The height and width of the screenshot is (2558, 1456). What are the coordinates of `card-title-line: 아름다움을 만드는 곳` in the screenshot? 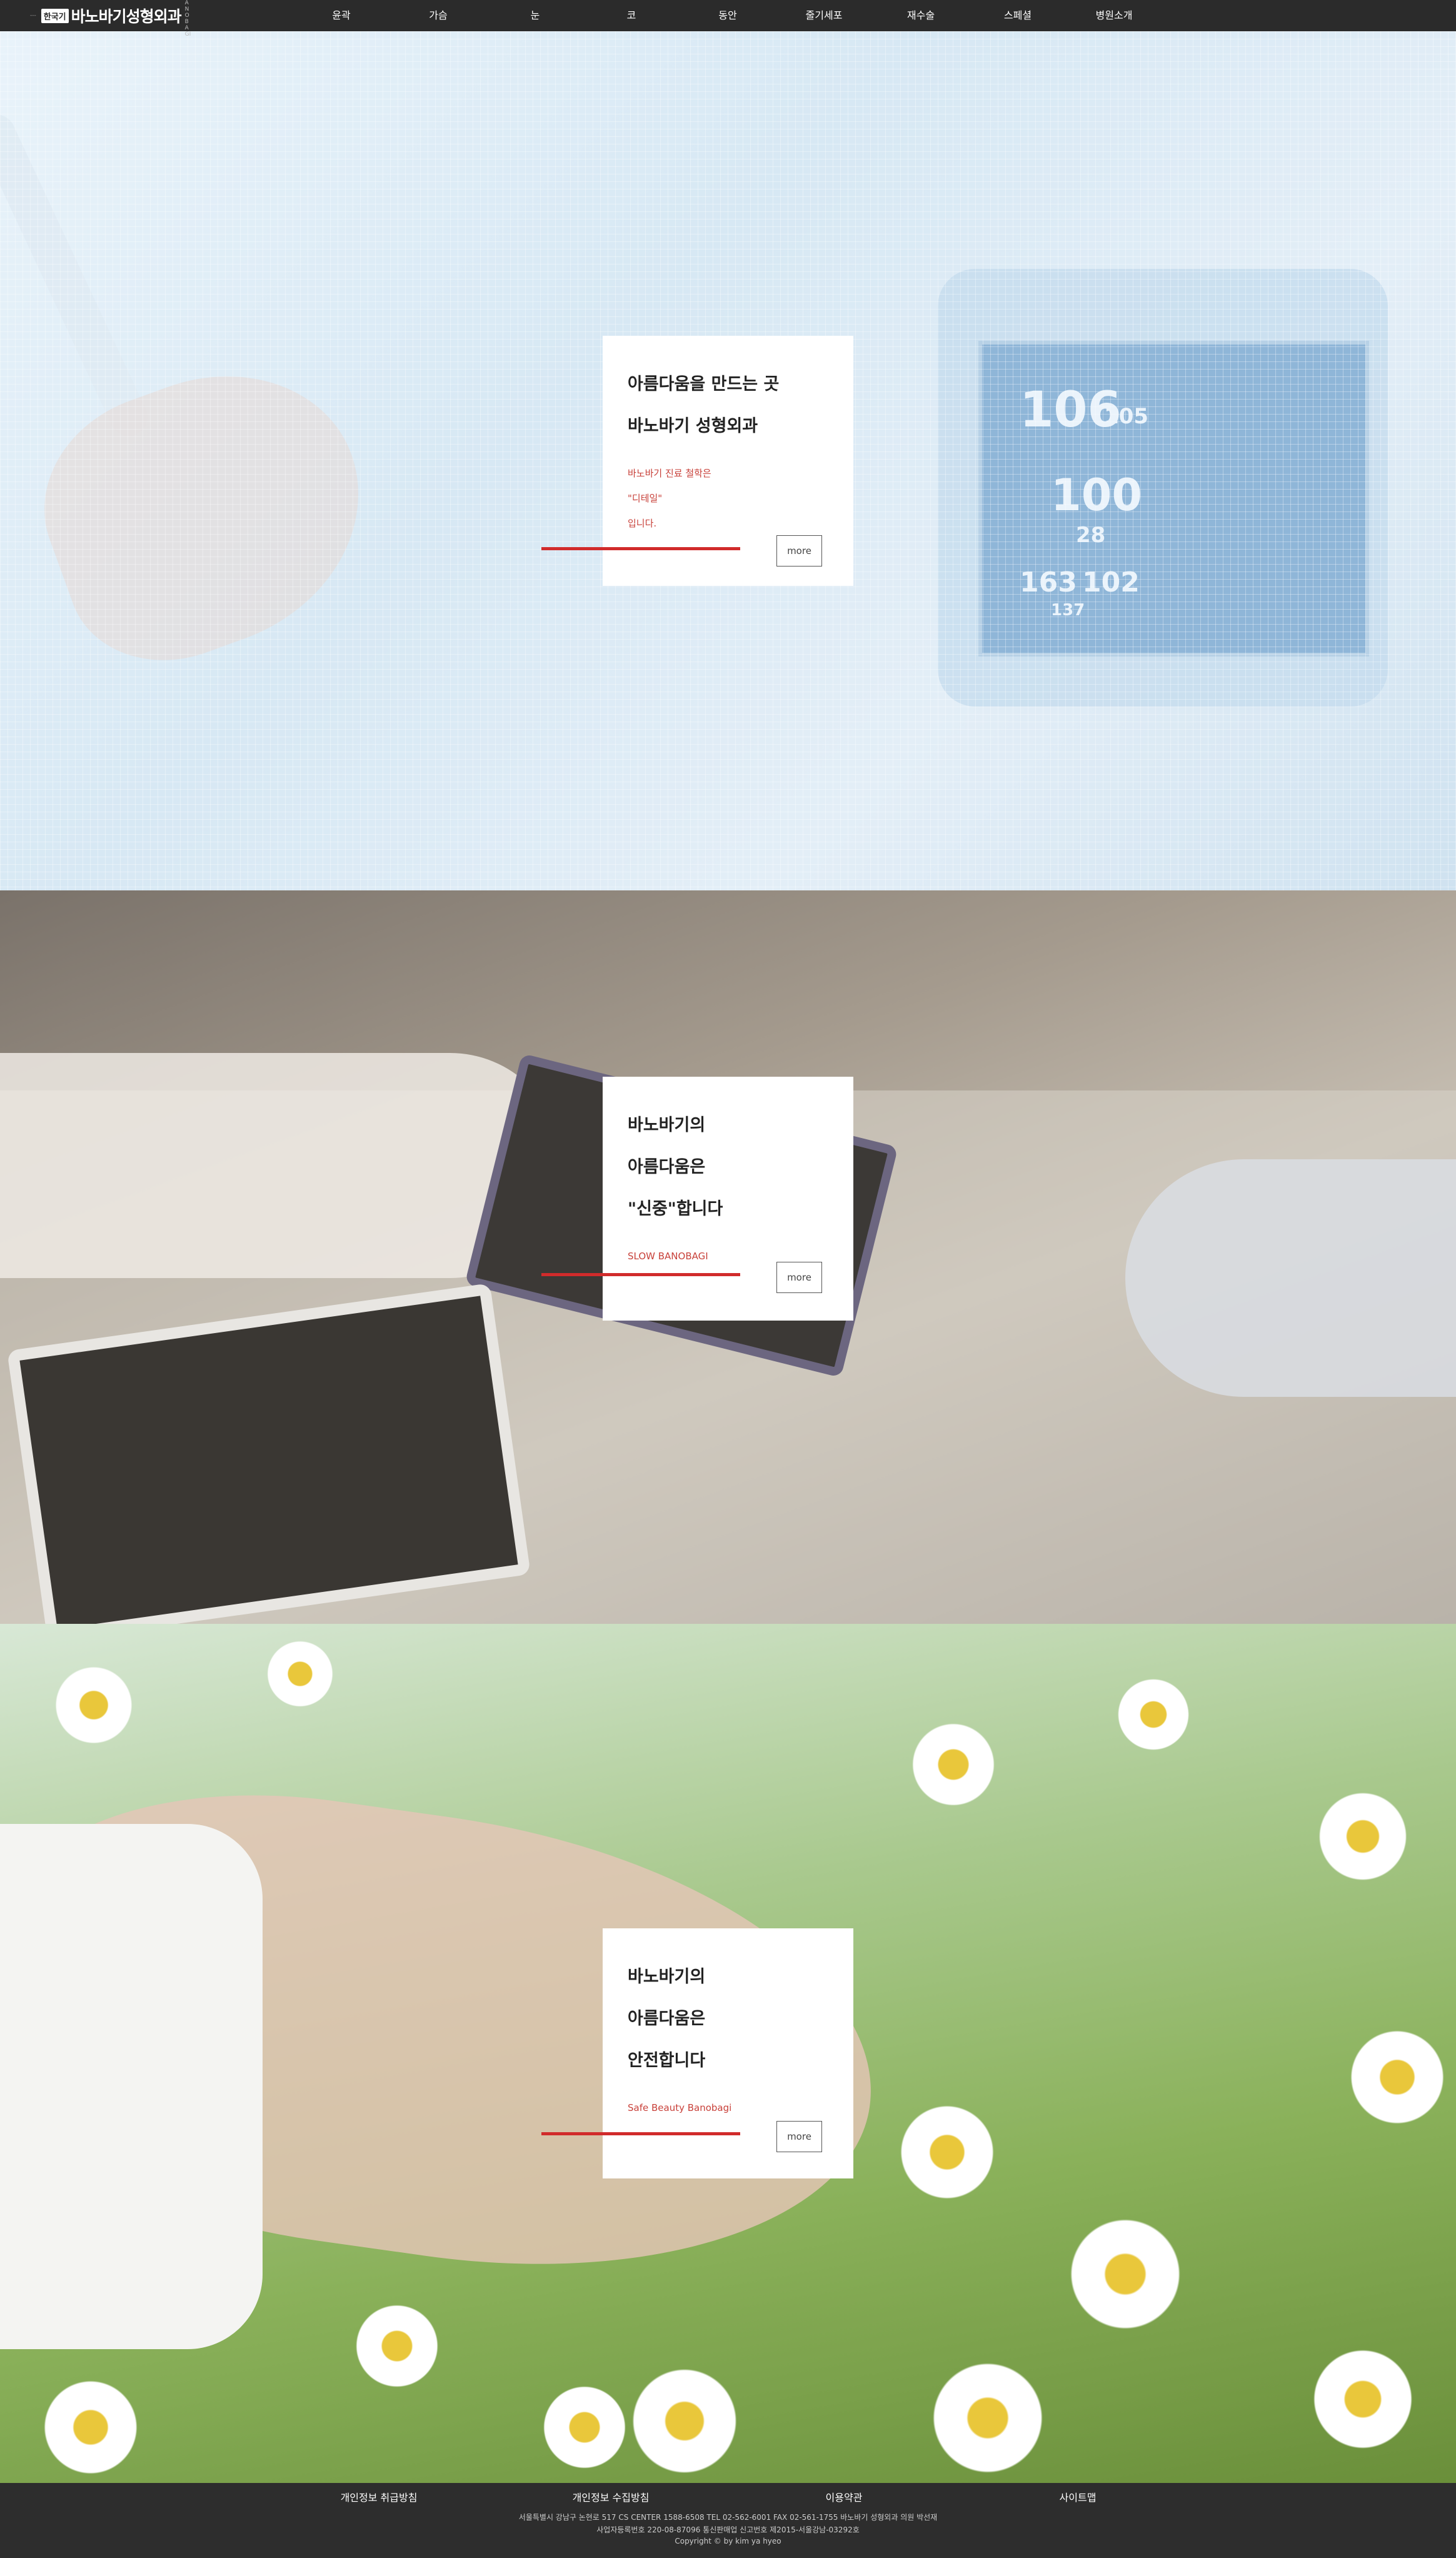 It's located at (704, 384).